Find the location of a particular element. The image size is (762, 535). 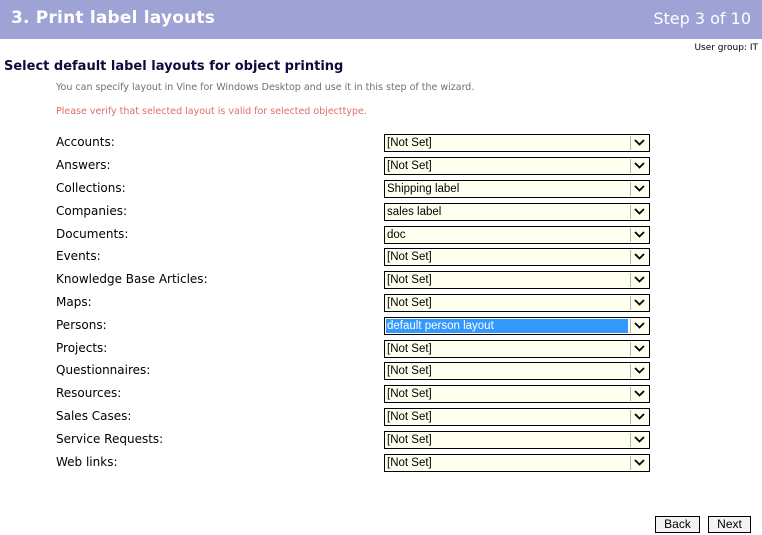

layout-row-maps: Maps: [Not Set] is located at coordinates (381, 304).